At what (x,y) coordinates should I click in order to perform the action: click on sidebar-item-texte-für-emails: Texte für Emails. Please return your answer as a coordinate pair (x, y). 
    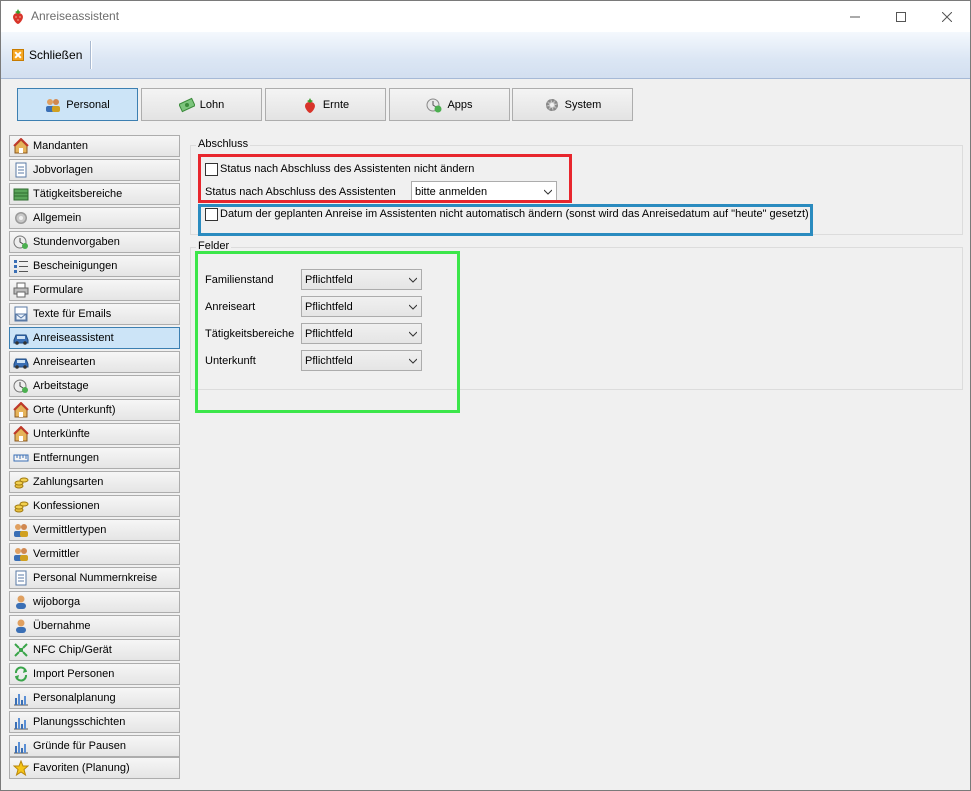
    Looking at the image, I should click on (94, 314).